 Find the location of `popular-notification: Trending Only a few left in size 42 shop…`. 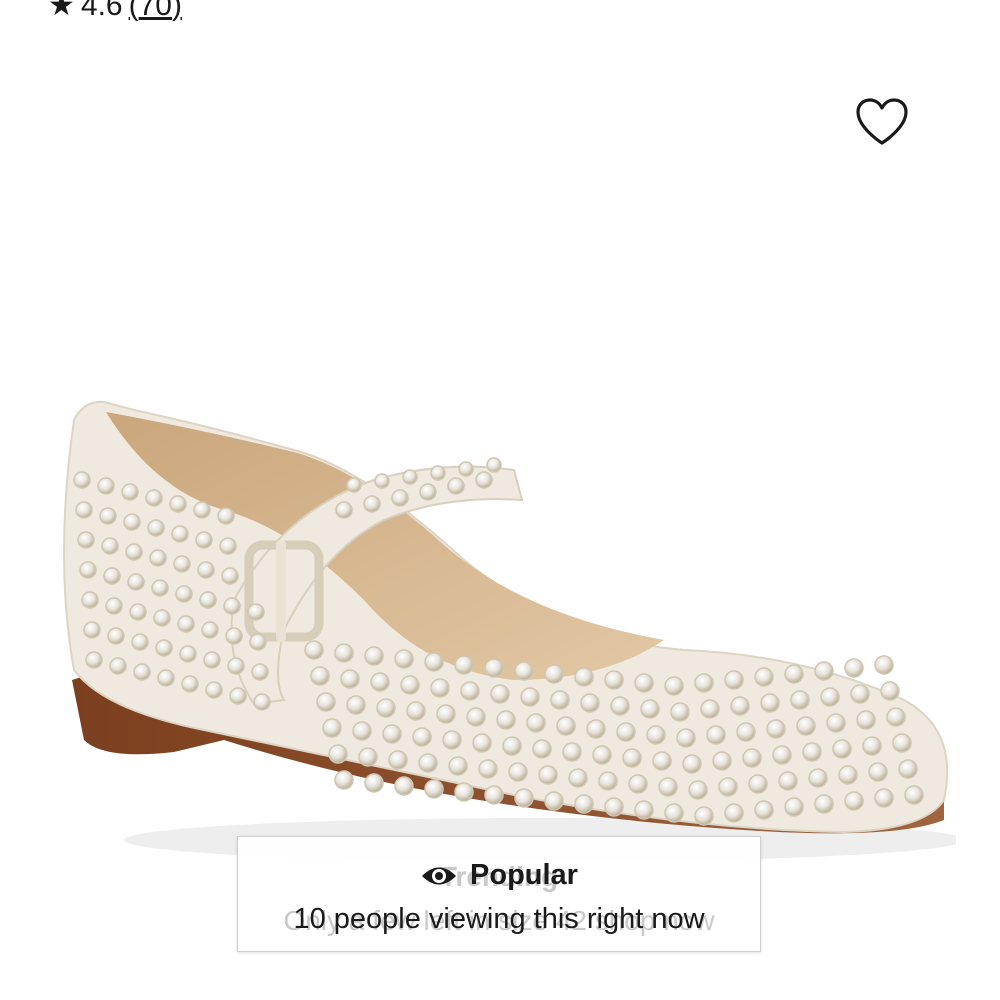

popular-notification: Trending Only a few left in size 42 shop… is located at coordinates (499, 894).